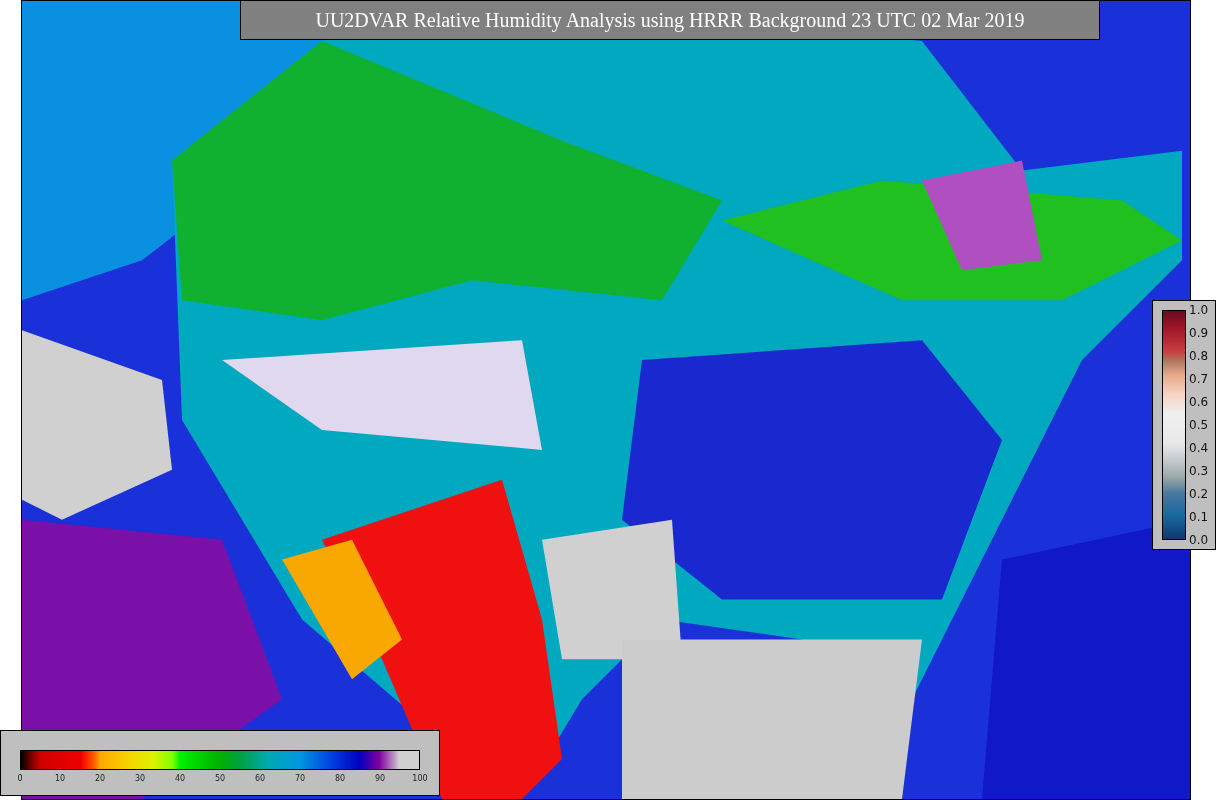 The width and height of the screenshot is (1216, 800). Describe the element at coordinates (220, 778) in the screenshot. I see `scale-label: 50` at that location.